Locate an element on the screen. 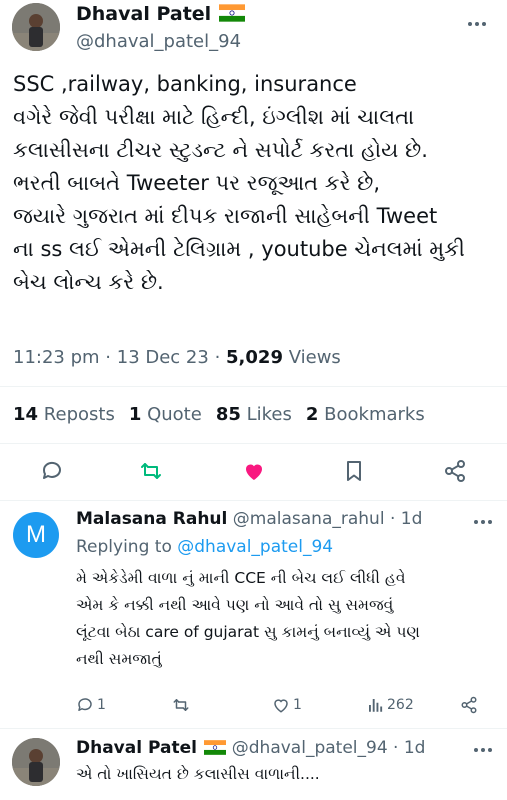  reply-share-button is located at coordinates (469, 705).